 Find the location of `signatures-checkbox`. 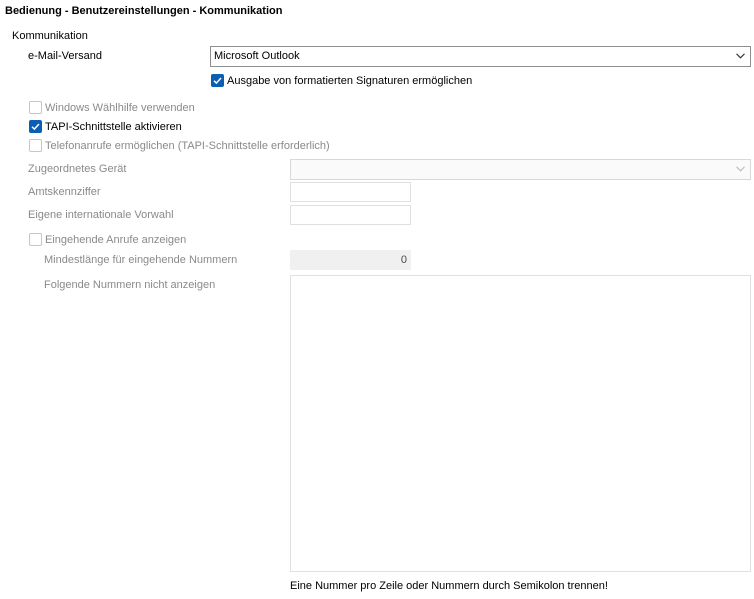

signatures-checkbox is located at coordinates (217, 80).